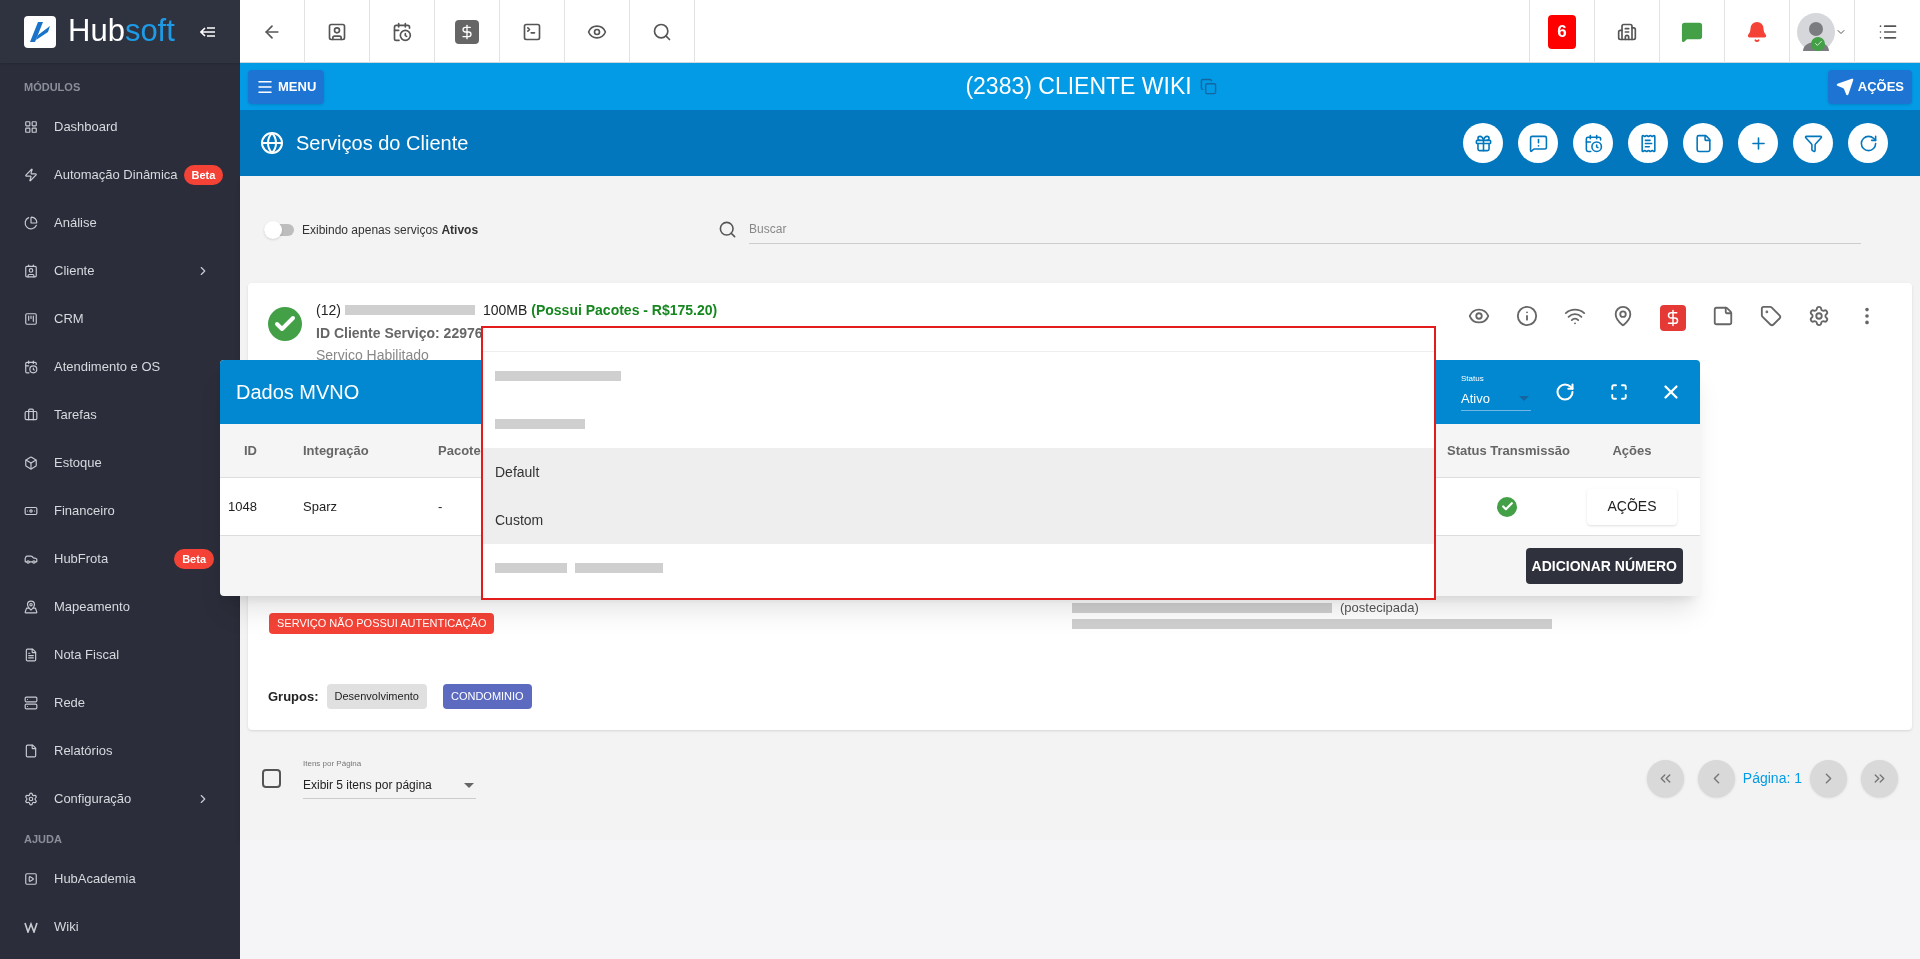  Describe the element at coordinates (84, 511) in the screenshot. I see `sidebar-item-label: Financeiro` at that location.